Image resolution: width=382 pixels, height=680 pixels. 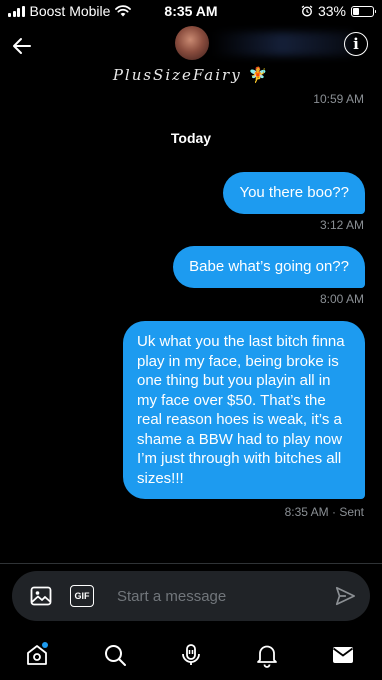 What do you see at coordinates (259, 75) in the screenshot?
I see `fairy-emoji: 🧚` at bounding box center [259, 75].